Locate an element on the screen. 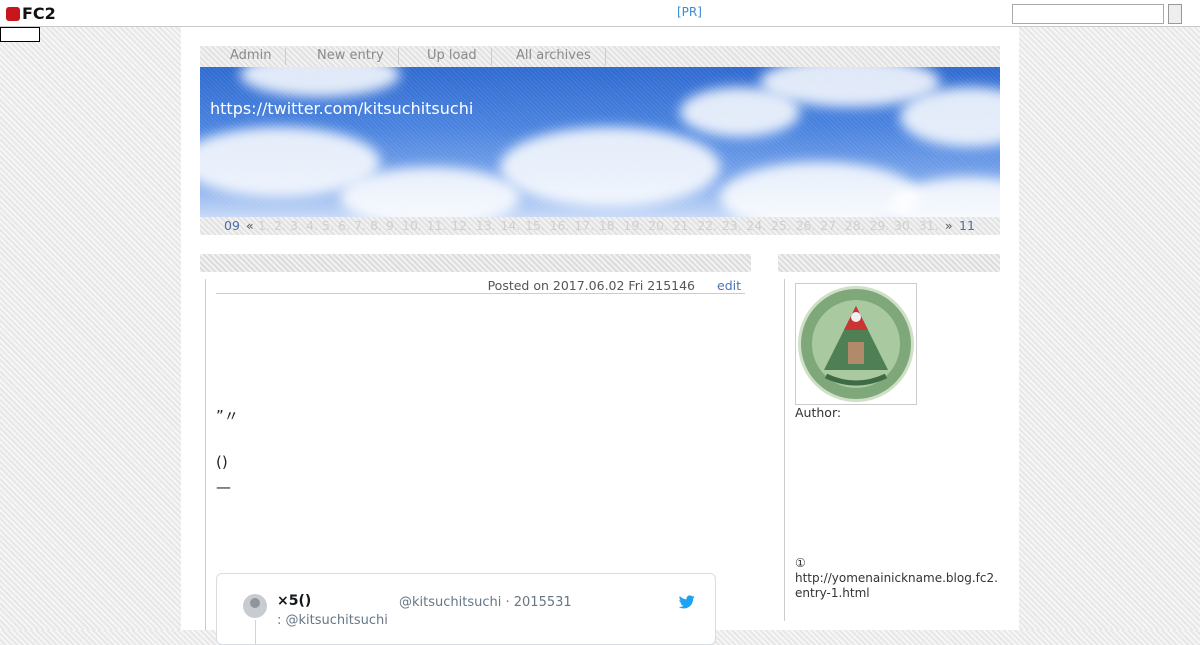  tweet-avatar is located at coordinates (255, 606).